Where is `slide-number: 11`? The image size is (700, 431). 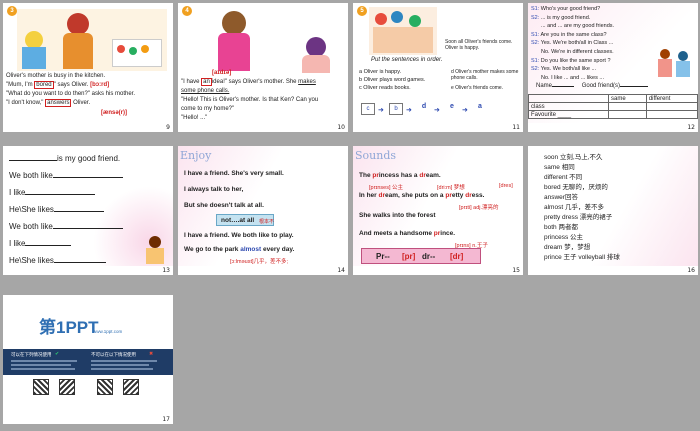
slide-number: 11 is located at coordinates (516, 127).